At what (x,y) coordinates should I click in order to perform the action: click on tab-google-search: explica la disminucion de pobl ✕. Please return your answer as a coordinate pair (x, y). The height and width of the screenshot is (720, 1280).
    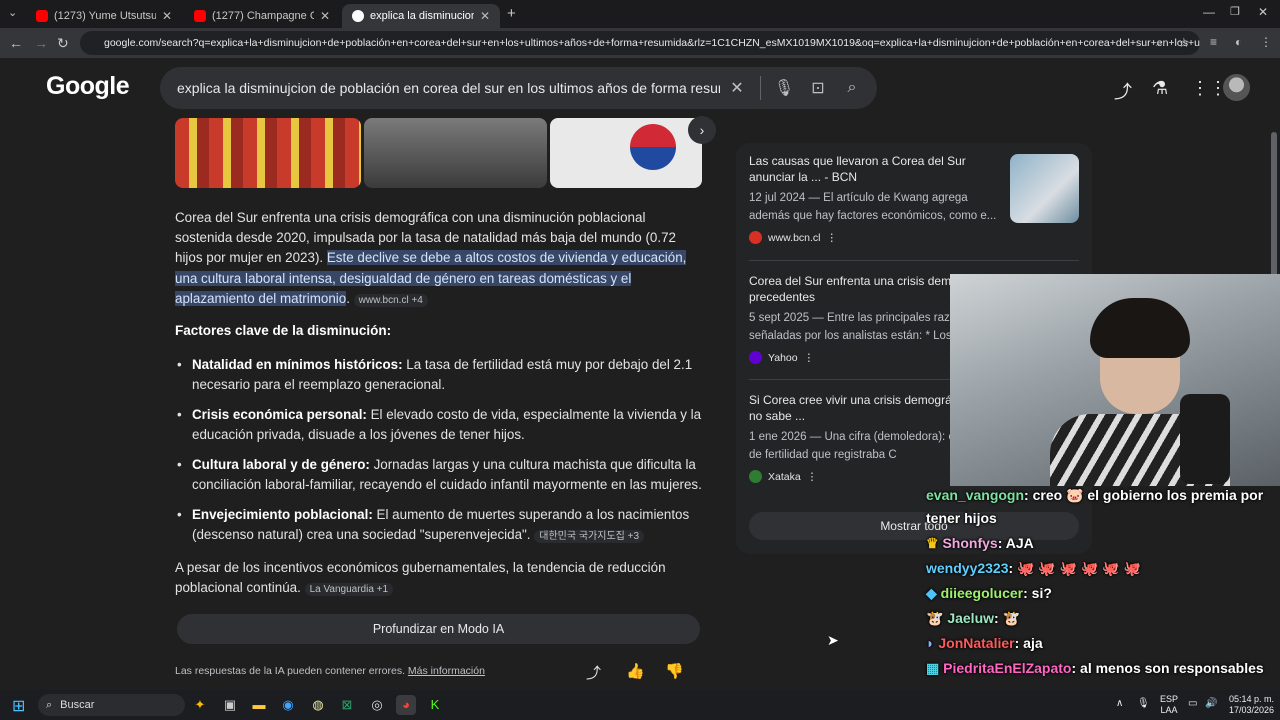
    Looking at the image, I should click on (421, 16).